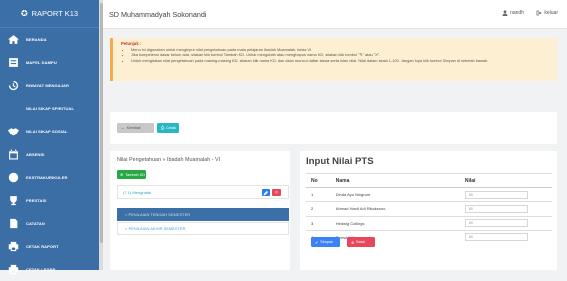 Image resolution: width=567 pixels, height=281 pixels. Describe the element at coordinates (333, 128) in the screenshot. I see `action-bar: ← Kembali ⎙ Cetak` at that location.